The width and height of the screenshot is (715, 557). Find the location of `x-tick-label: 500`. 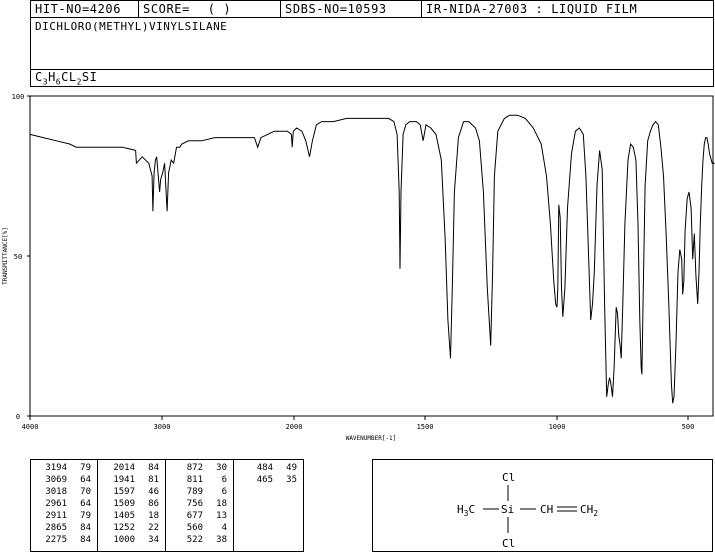

x-tick-label: 500 is located at coordinates (688, 427).